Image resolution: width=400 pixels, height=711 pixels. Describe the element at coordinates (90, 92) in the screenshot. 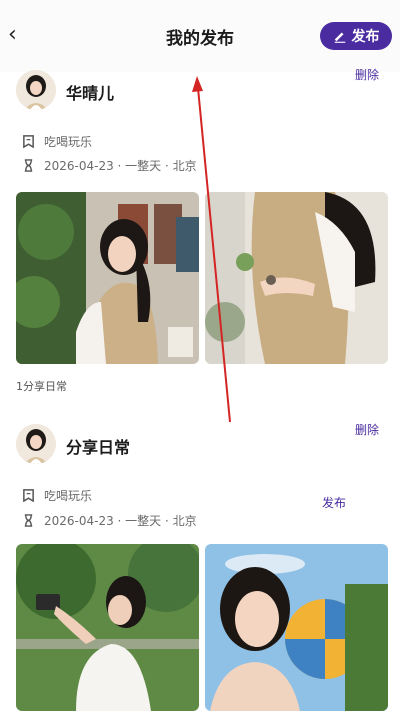

I see `username: 华晴儿` at that location.